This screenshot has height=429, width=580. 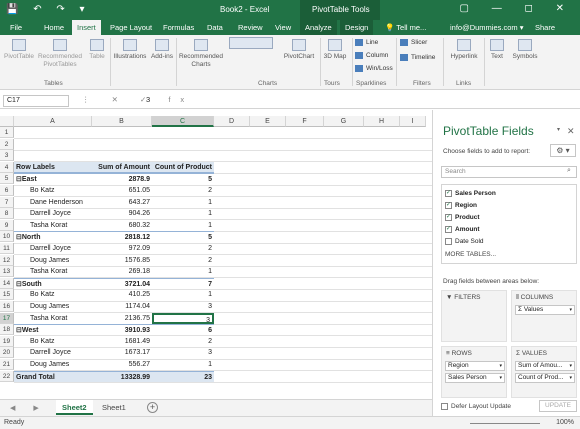 I want to click on formula-input: 3, so click(x=148, y=99).